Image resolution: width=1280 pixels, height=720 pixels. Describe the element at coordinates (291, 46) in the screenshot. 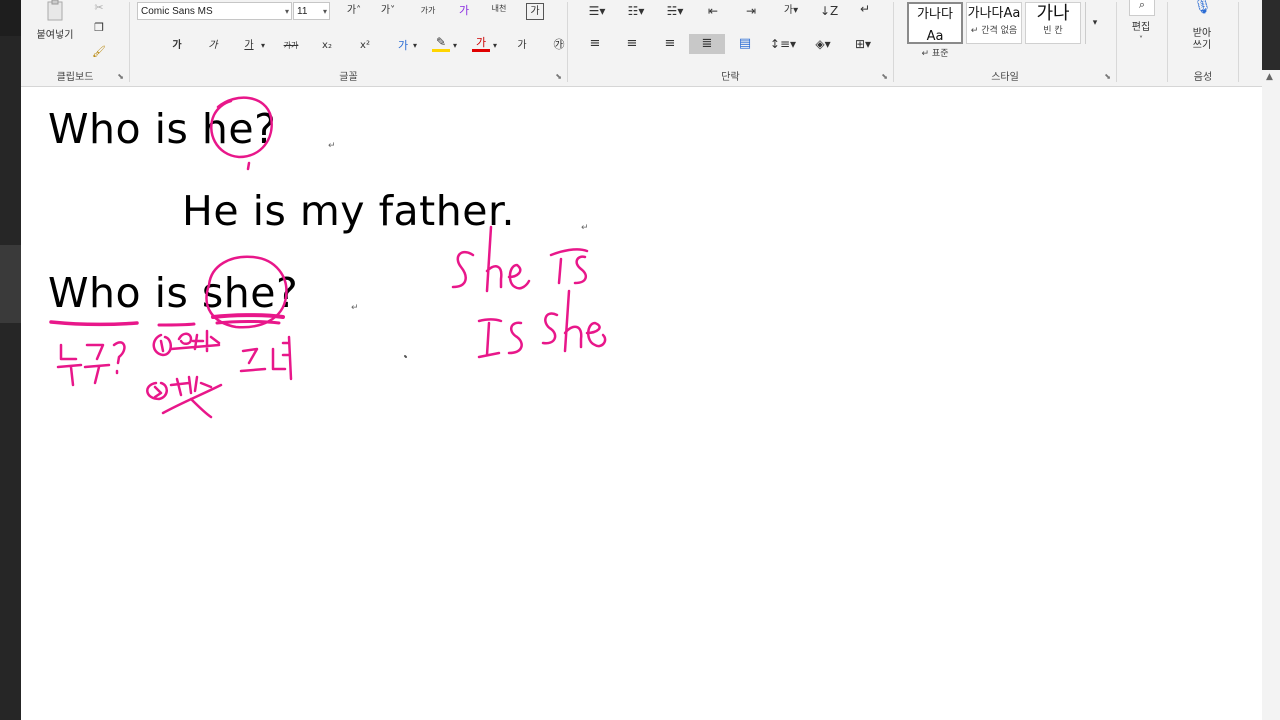

I see `strikethrough-button: 가가` at that location.